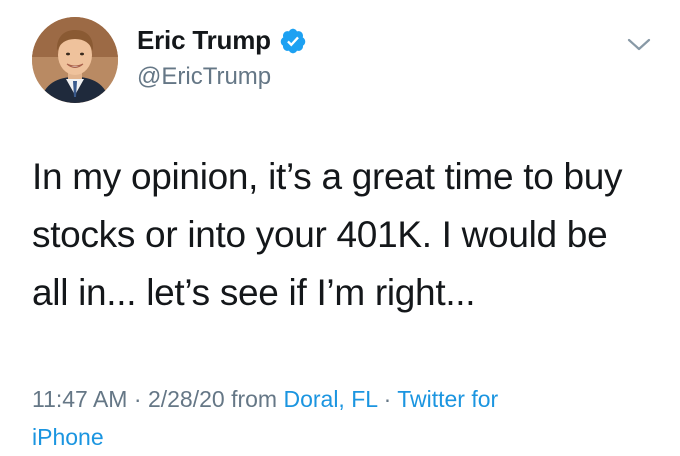 The width and height of the screenshot is (680, 456). I want to click on source-link-continued: iPhone, so click(68, 437).